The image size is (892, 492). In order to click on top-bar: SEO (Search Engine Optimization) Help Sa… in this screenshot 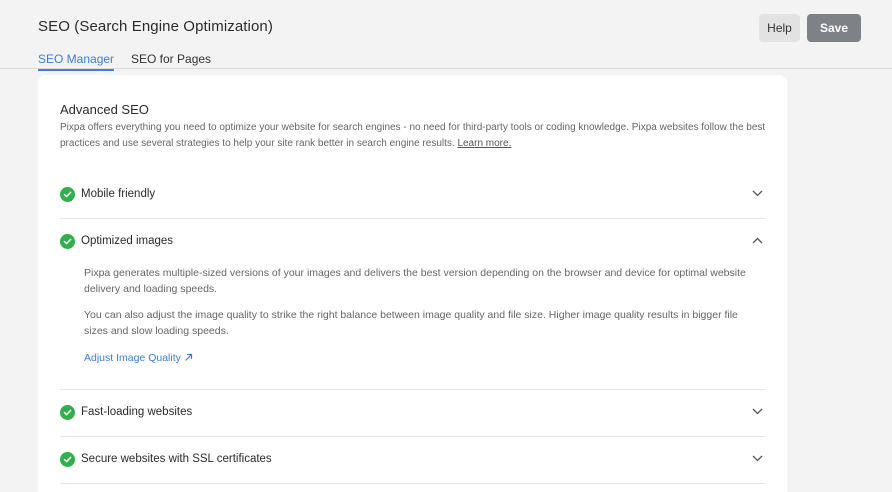, I will do `click(446, 35)`.